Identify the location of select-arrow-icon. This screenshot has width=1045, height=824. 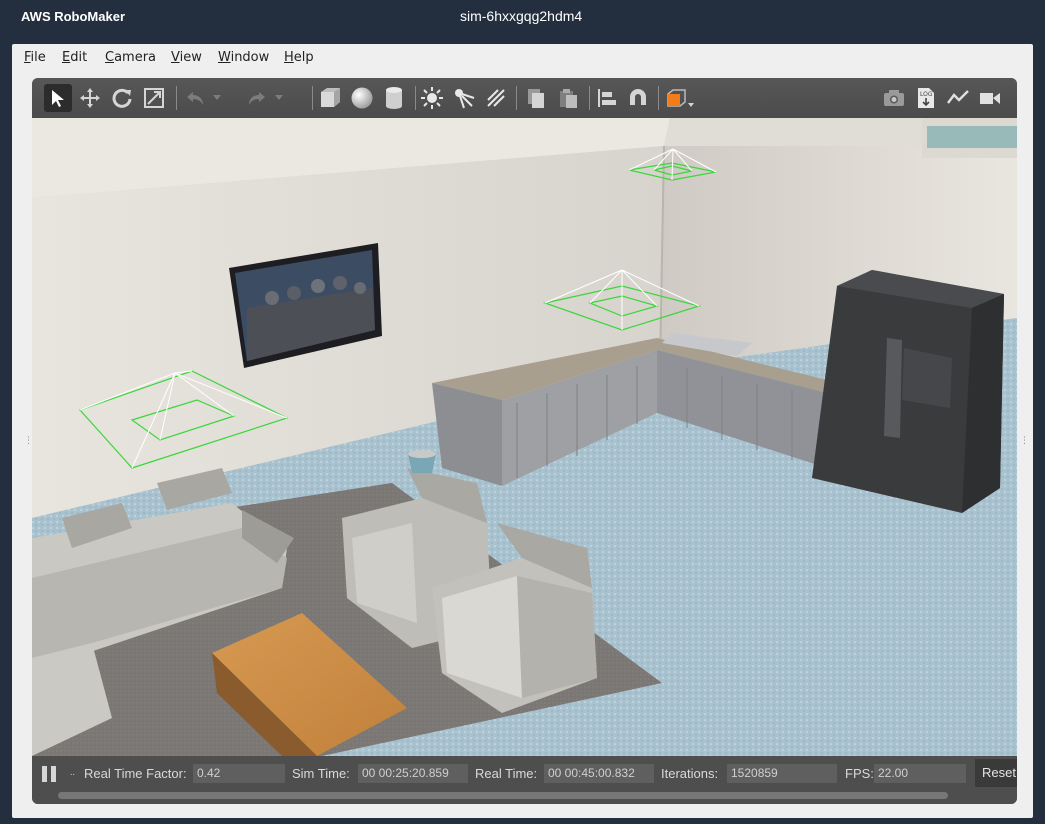
(58, 98).